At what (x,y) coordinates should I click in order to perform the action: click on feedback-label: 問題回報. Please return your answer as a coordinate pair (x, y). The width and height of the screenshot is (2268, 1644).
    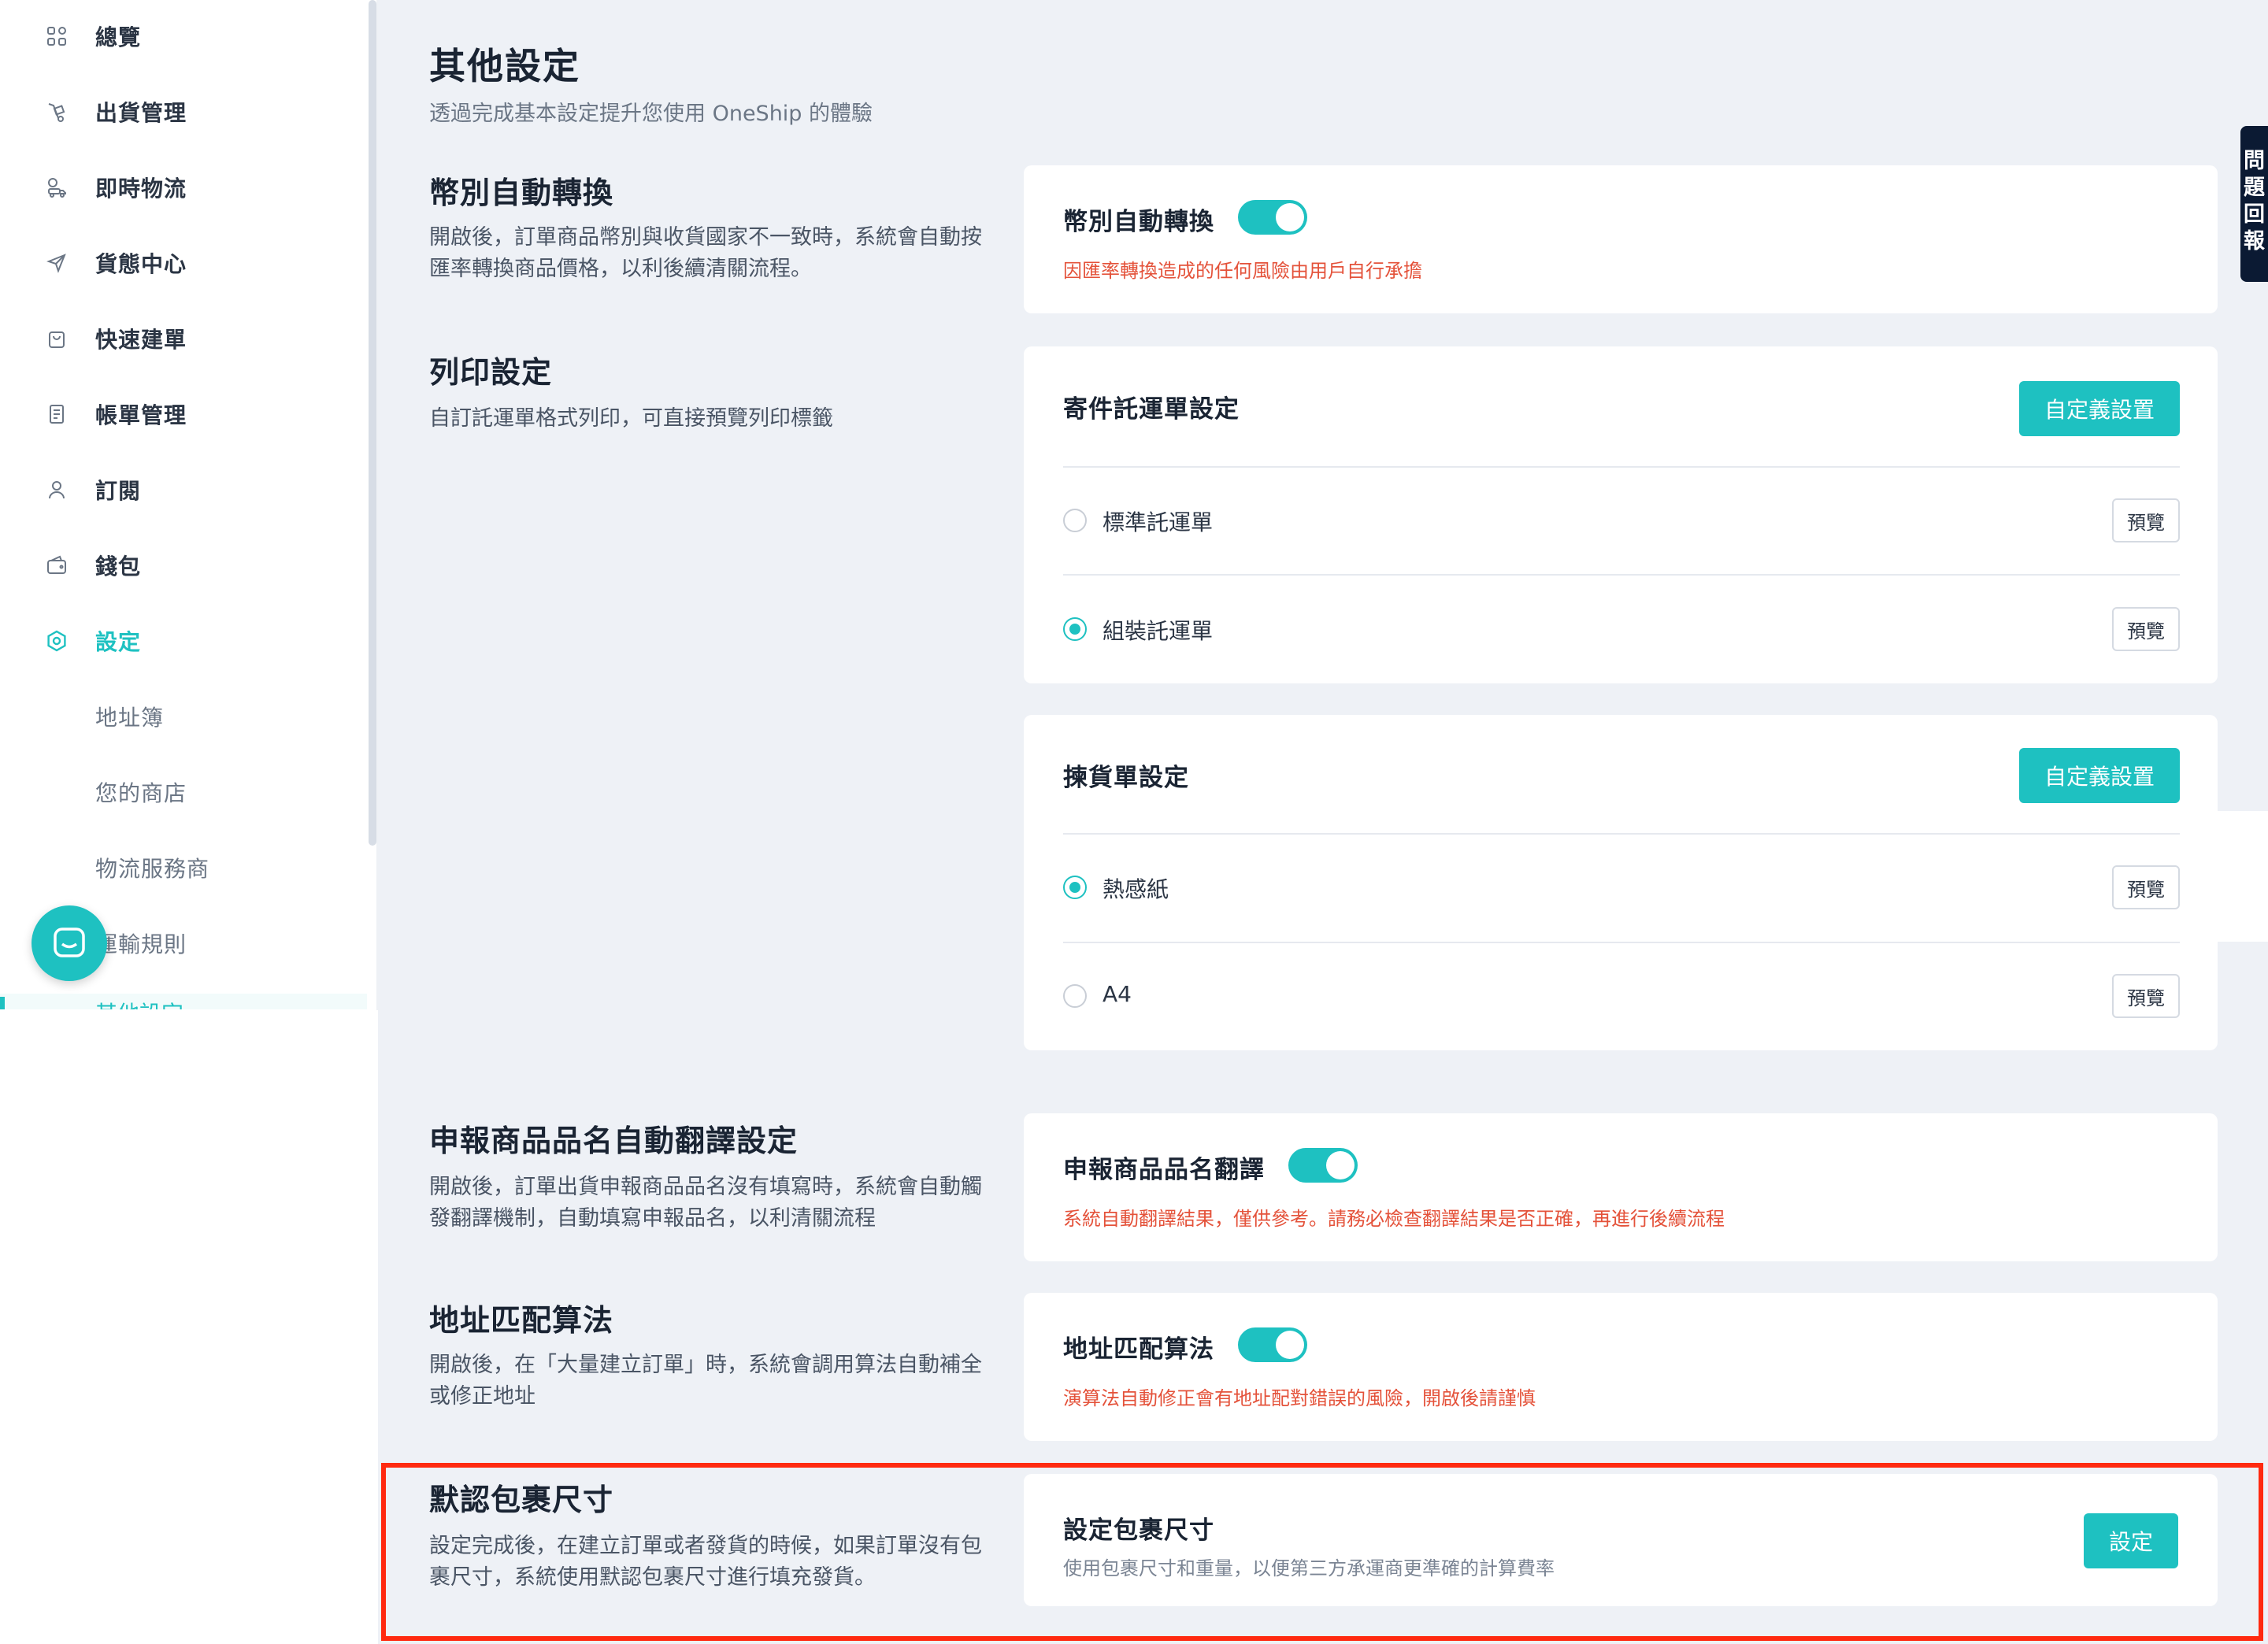
    Looking at the image, I should click on (2254, 201).